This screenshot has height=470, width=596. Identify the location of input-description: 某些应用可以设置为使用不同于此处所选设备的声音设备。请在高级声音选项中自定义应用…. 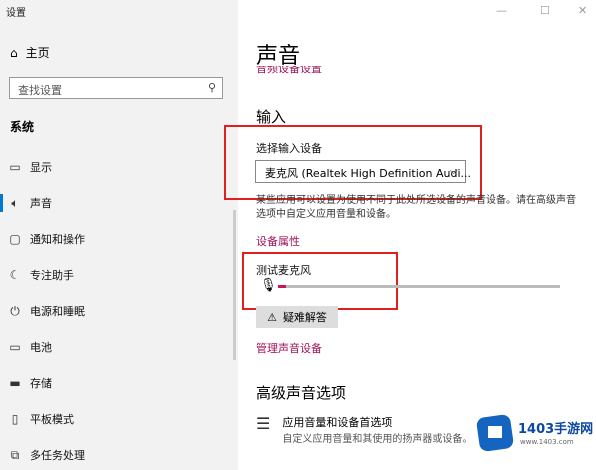
(416, 207).